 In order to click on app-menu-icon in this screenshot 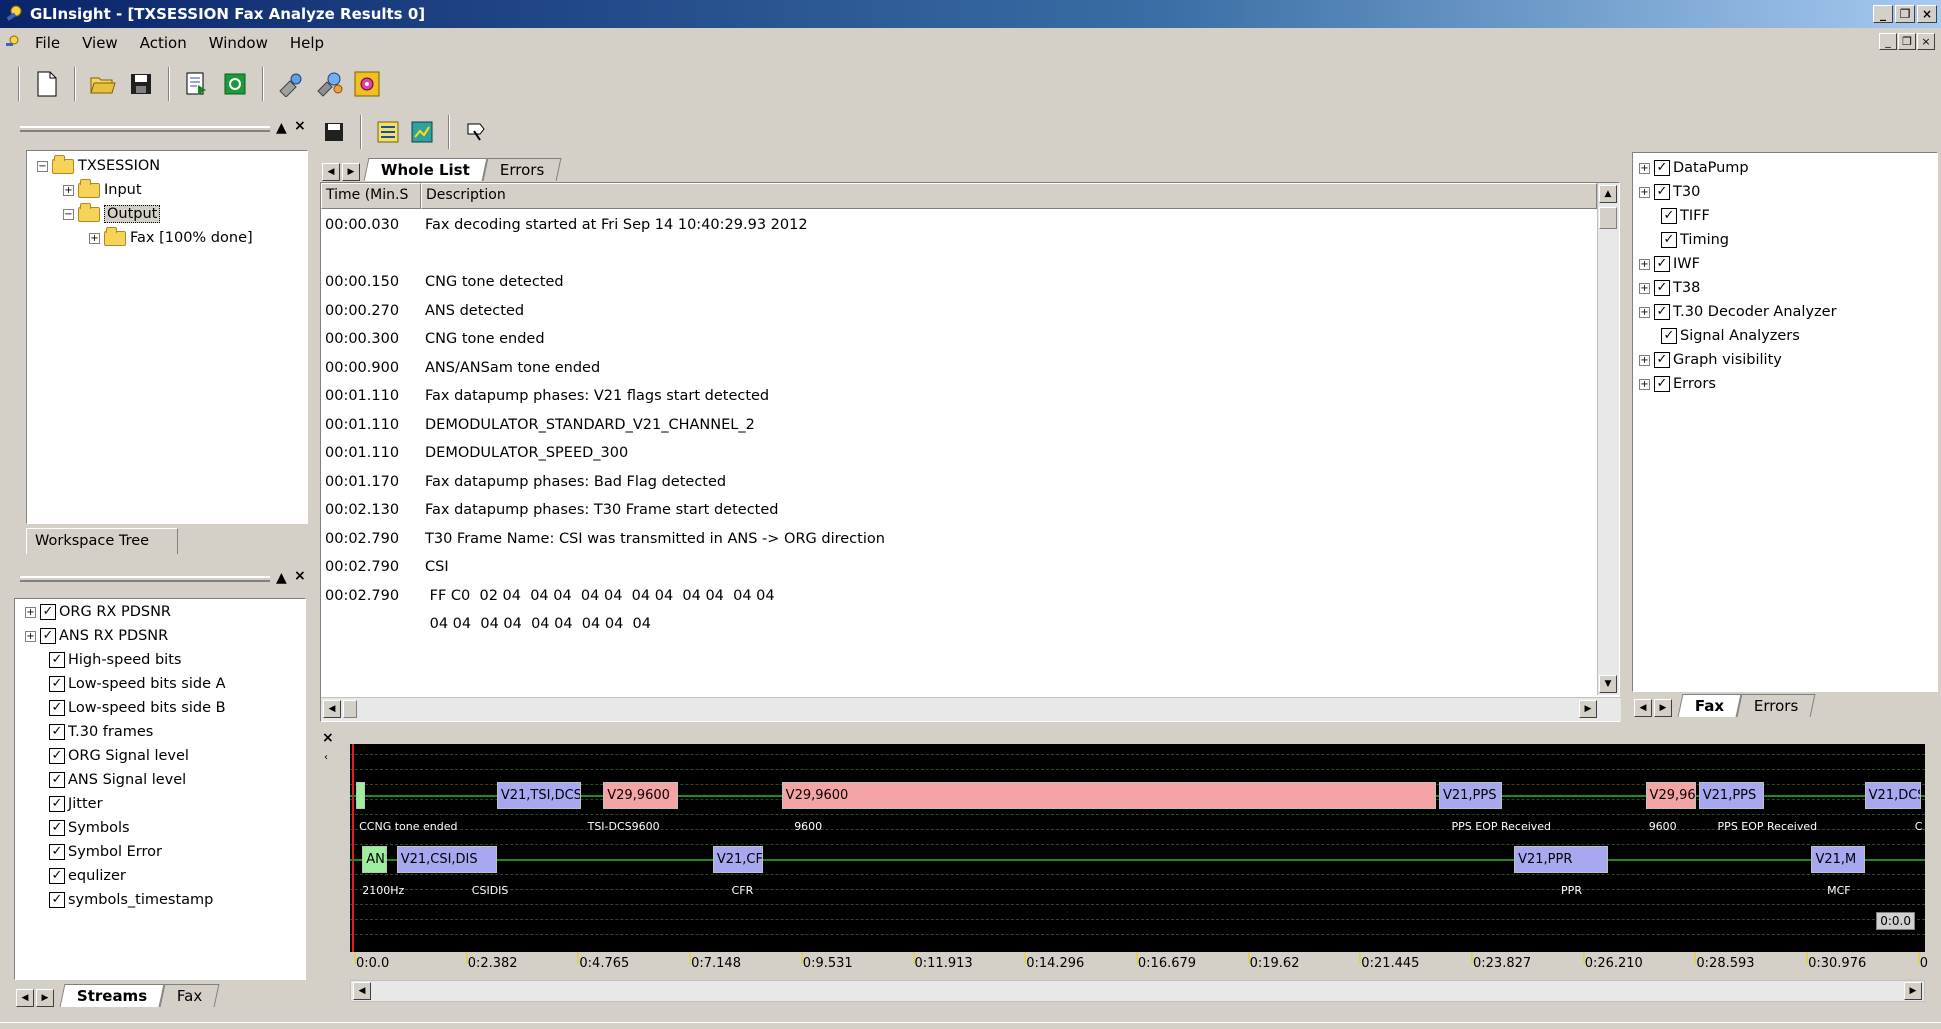, I will do `click(12, 42)`.